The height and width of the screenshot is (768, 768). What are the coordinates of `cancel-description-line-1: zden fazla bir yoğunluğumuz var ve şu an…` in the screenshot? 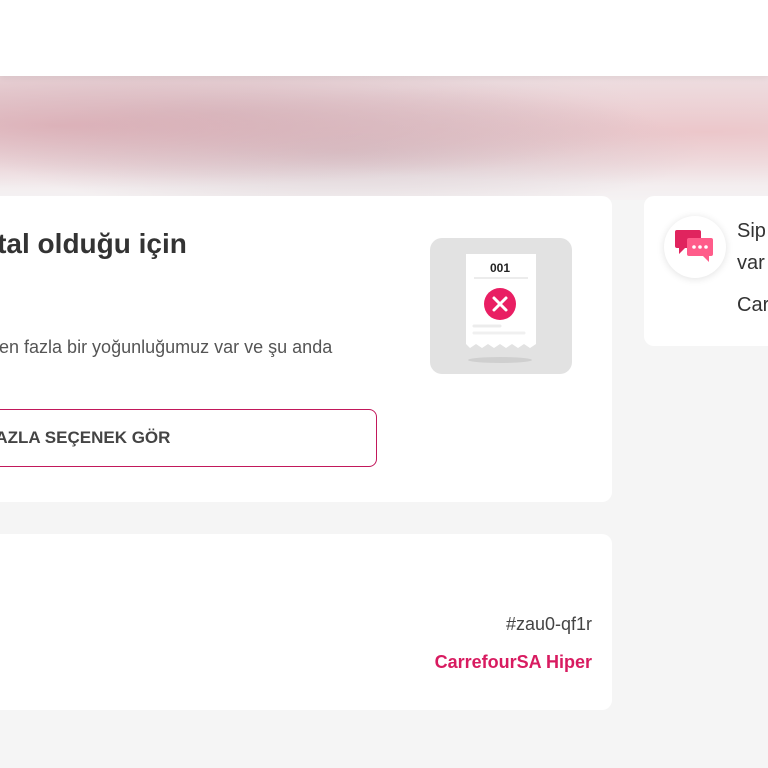 It's located at (166, 347).